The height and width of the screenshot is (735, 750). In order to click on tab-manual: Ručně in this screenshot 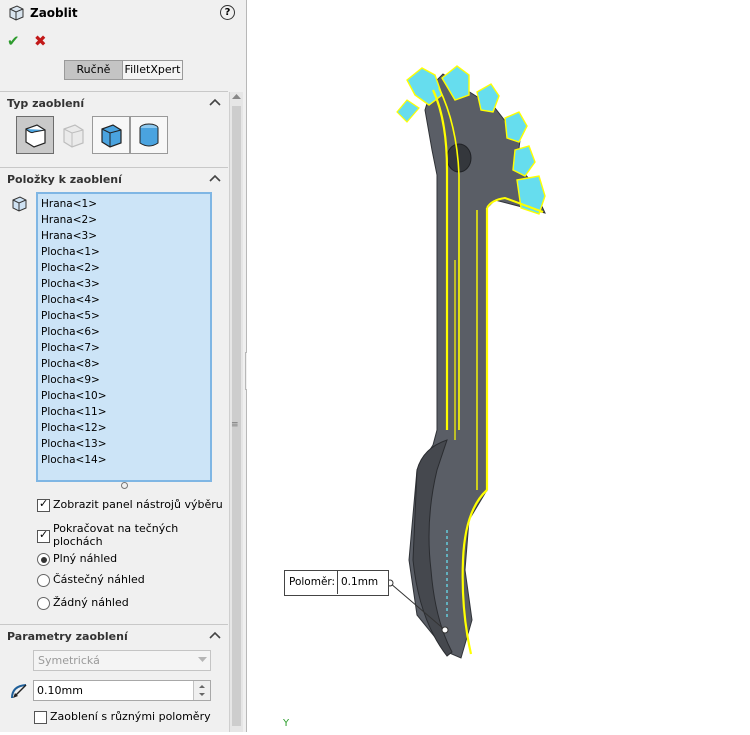, I will do `click(93, 70)`.